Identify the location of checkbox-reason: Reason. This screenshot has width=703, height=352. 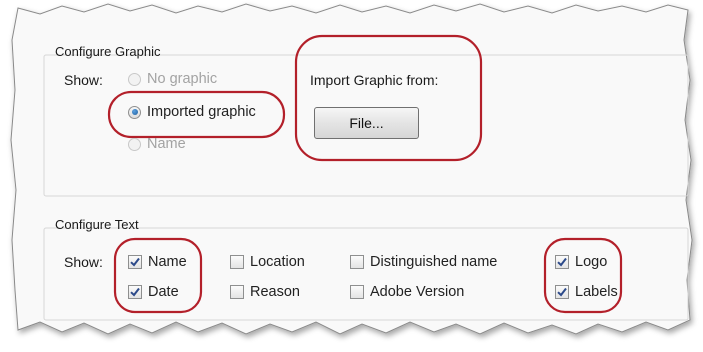
(265, 292).